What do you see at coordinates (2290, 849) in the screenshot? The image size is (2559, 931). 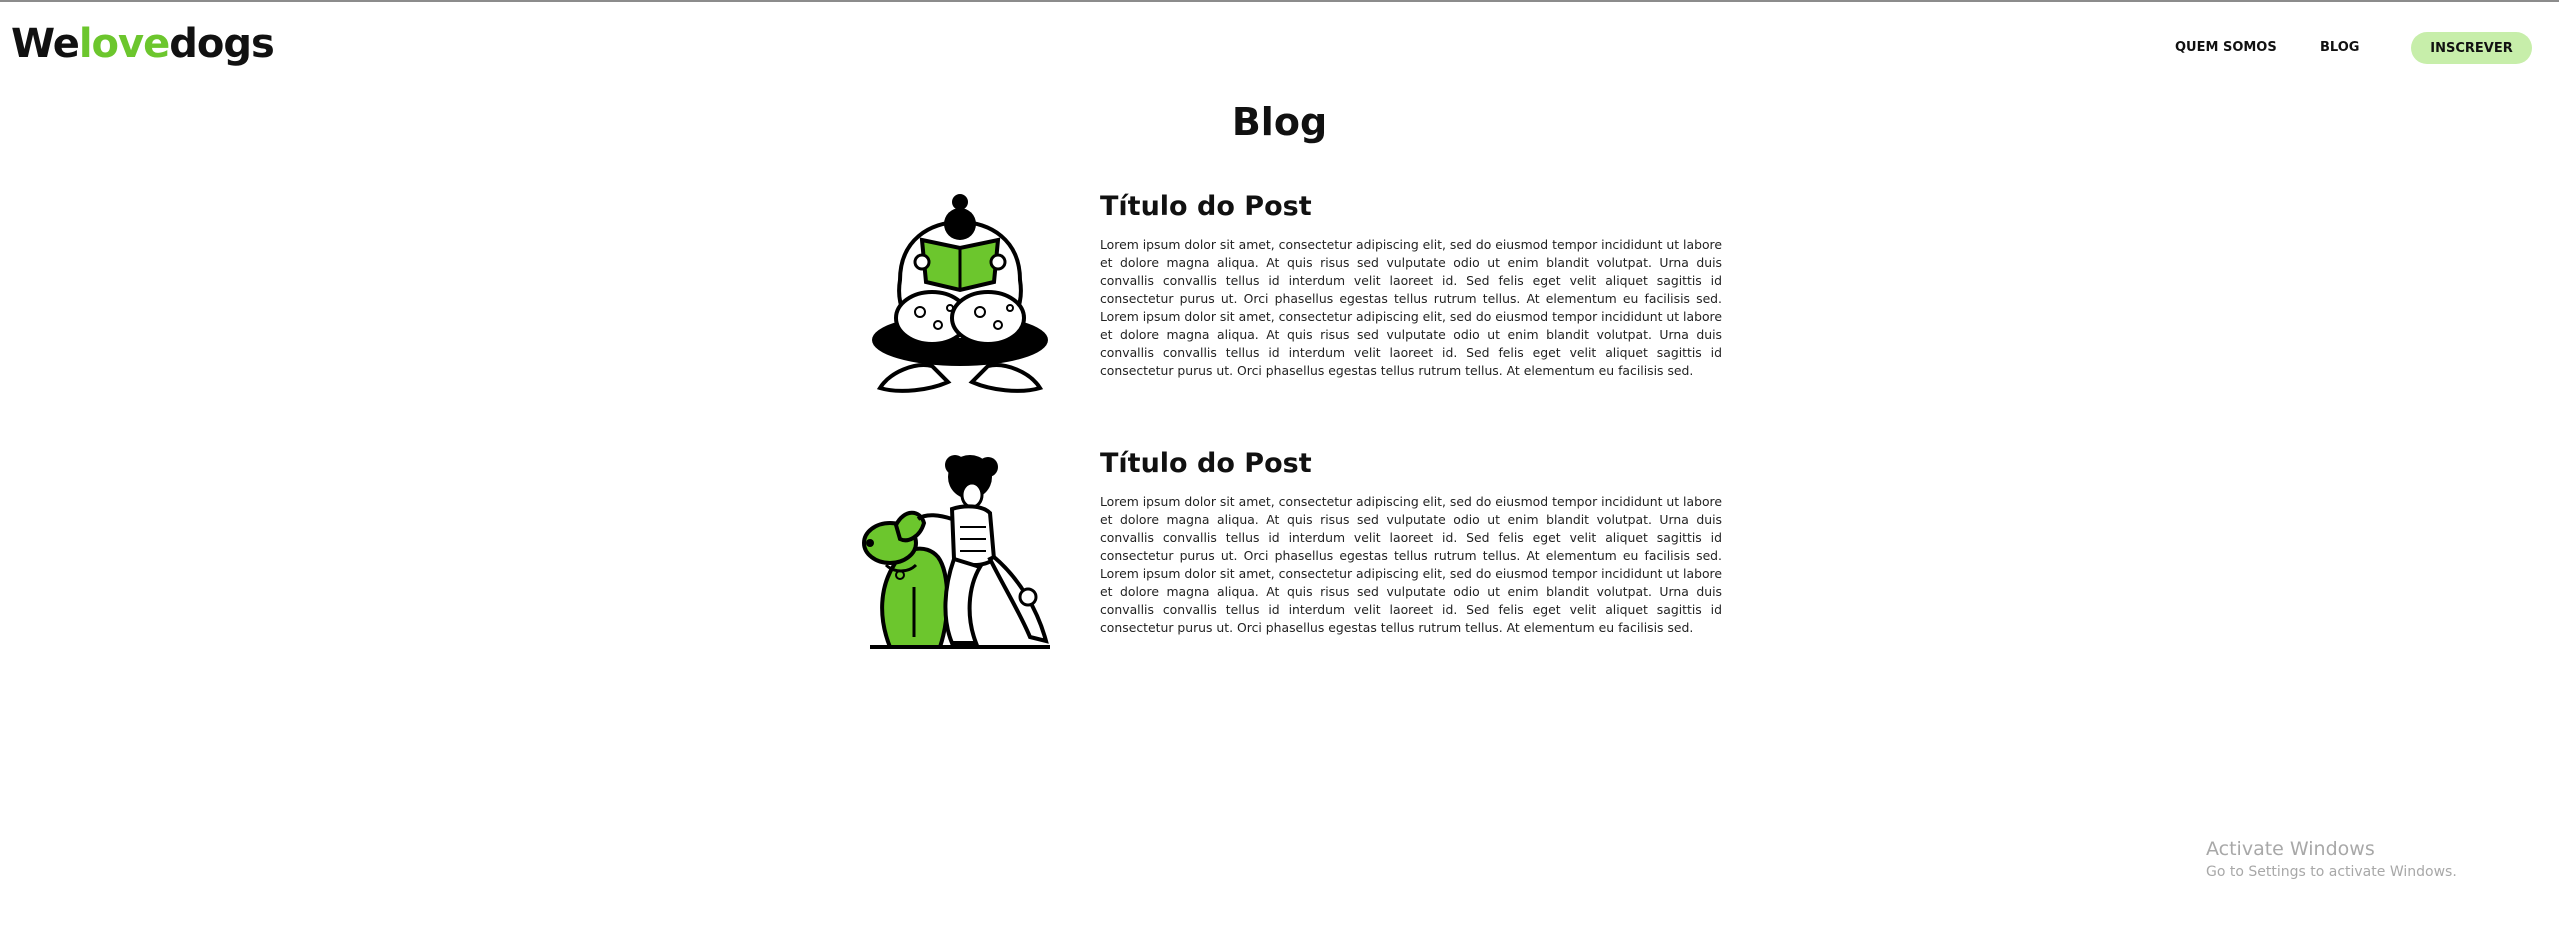 I see `watermark-title: Activate Windows` at bounding box center [2290, 849].